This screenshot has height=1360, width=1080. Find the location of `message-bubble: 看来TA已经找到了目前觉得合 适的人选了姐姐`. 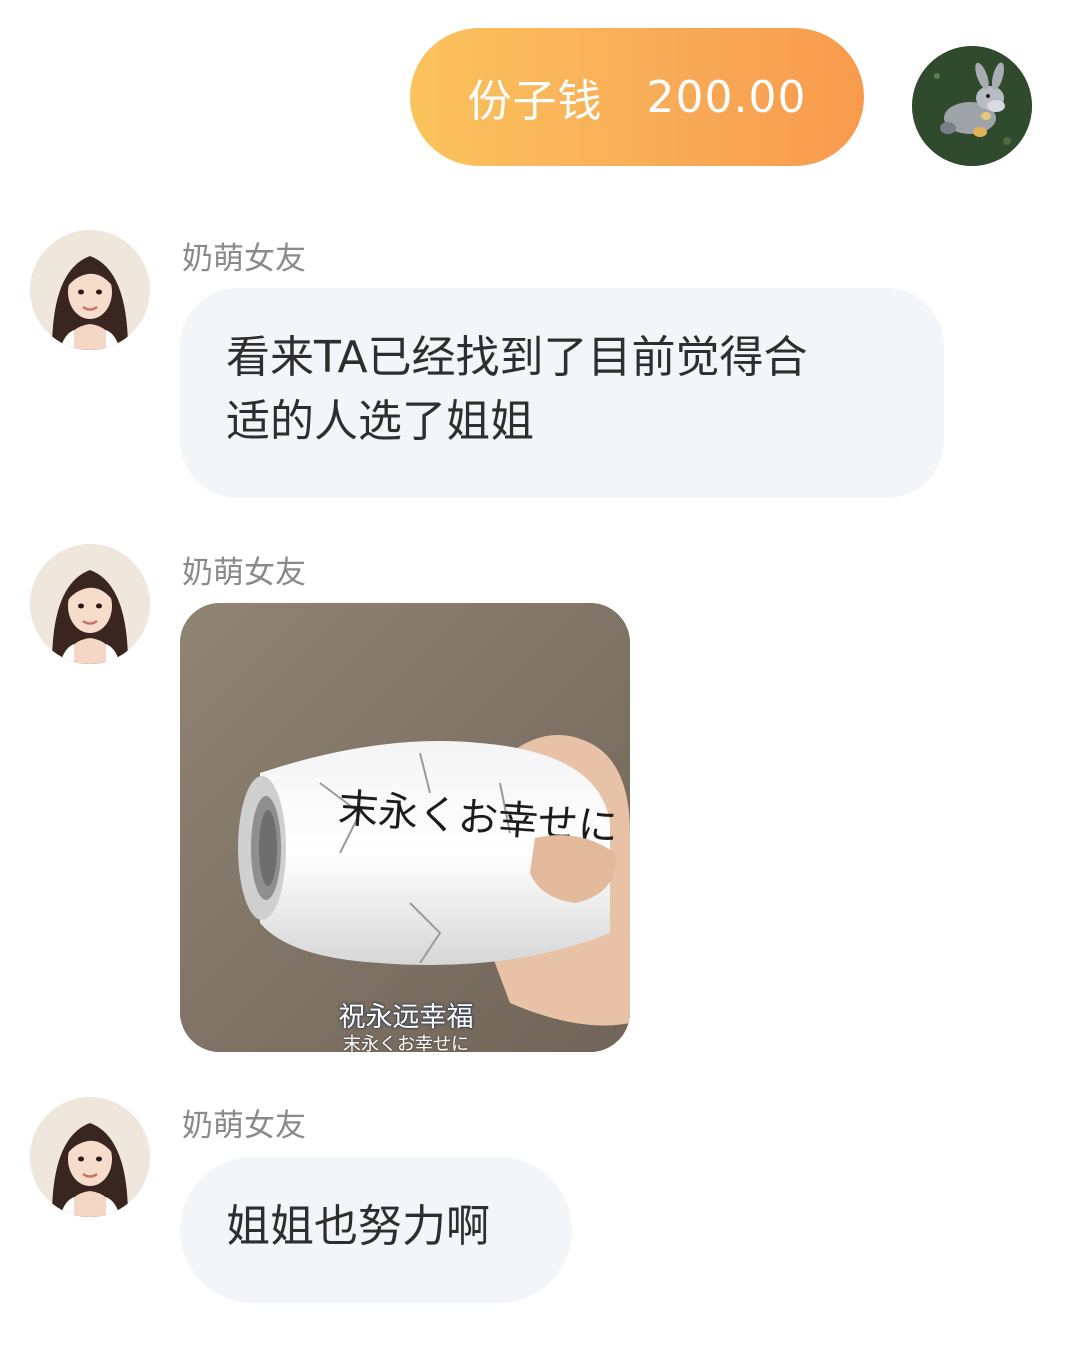

message-bubble: 看来TA已经找到了目前觉得合 适的人选了姐姐 is located at coordinates (562, 393).